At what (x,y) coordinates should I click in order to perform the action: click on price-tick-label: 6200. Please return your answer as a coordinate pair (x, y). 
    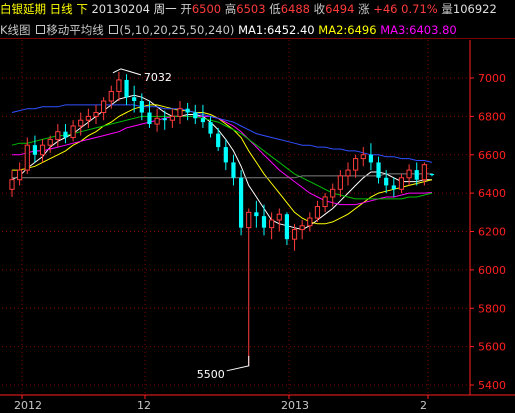
    Looking at the image, I should click on (492, 232).